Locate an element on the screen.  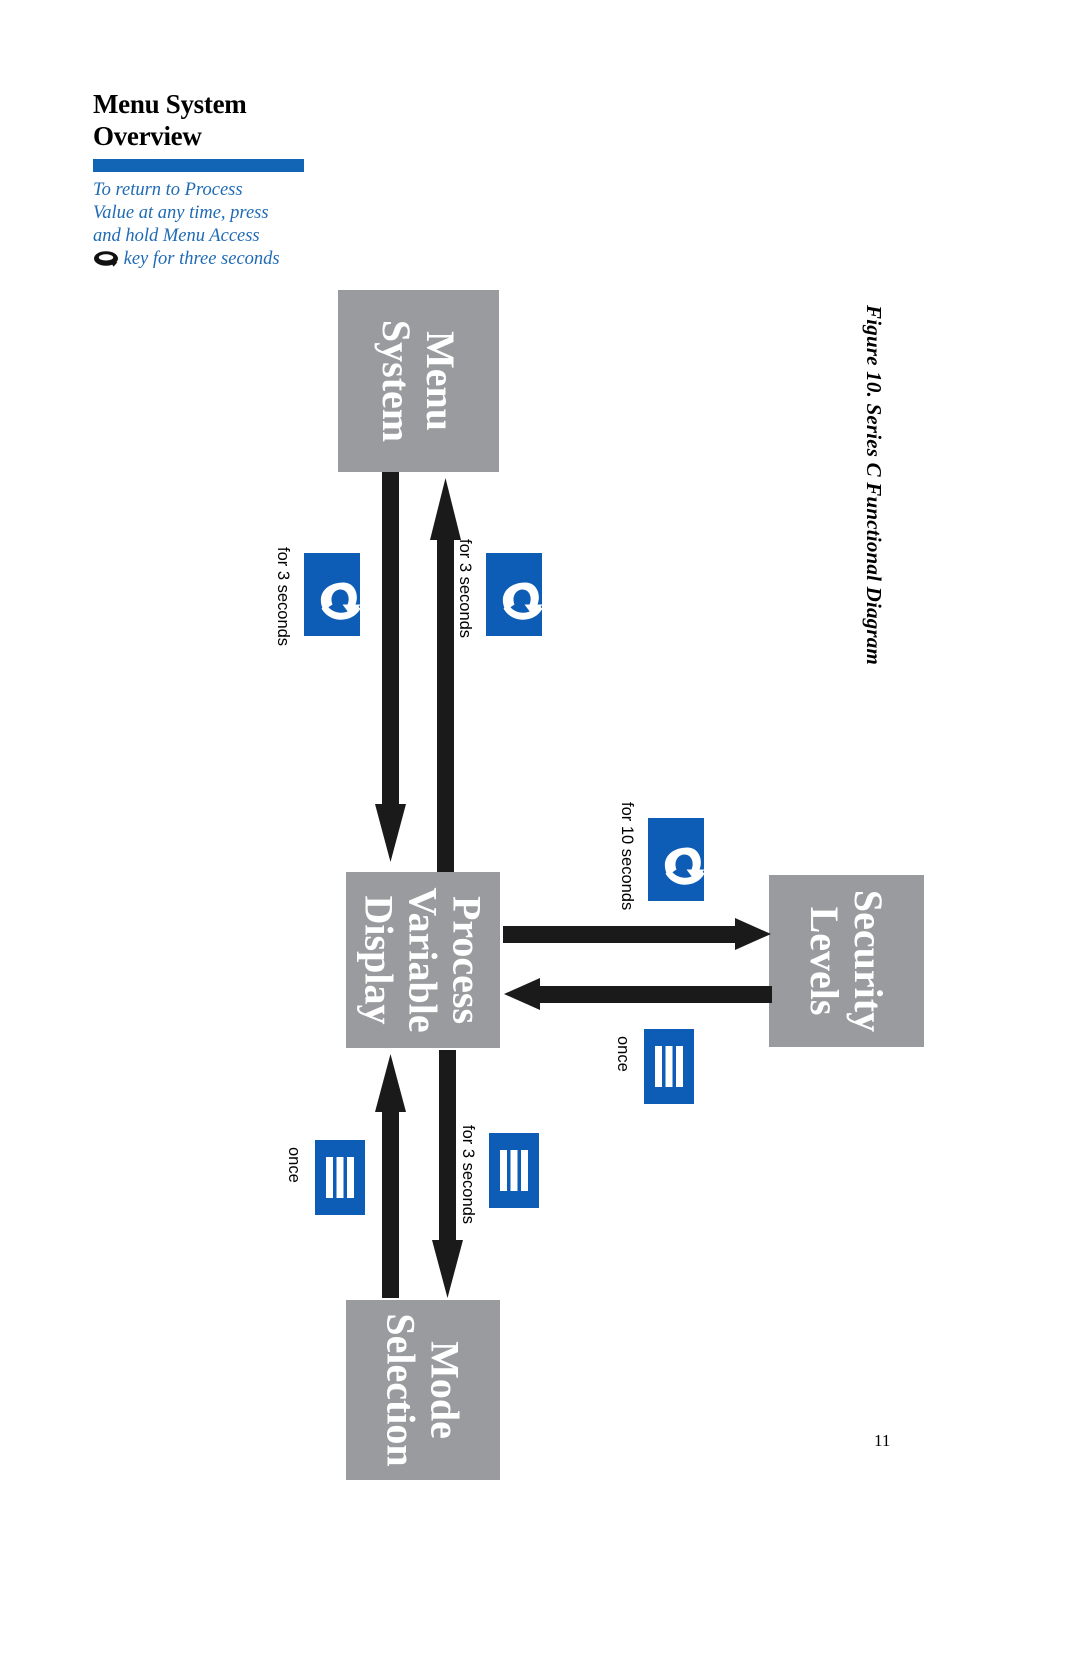
sidebar-note-text-part2: key for three seconds is located at coordinates (201, 259).